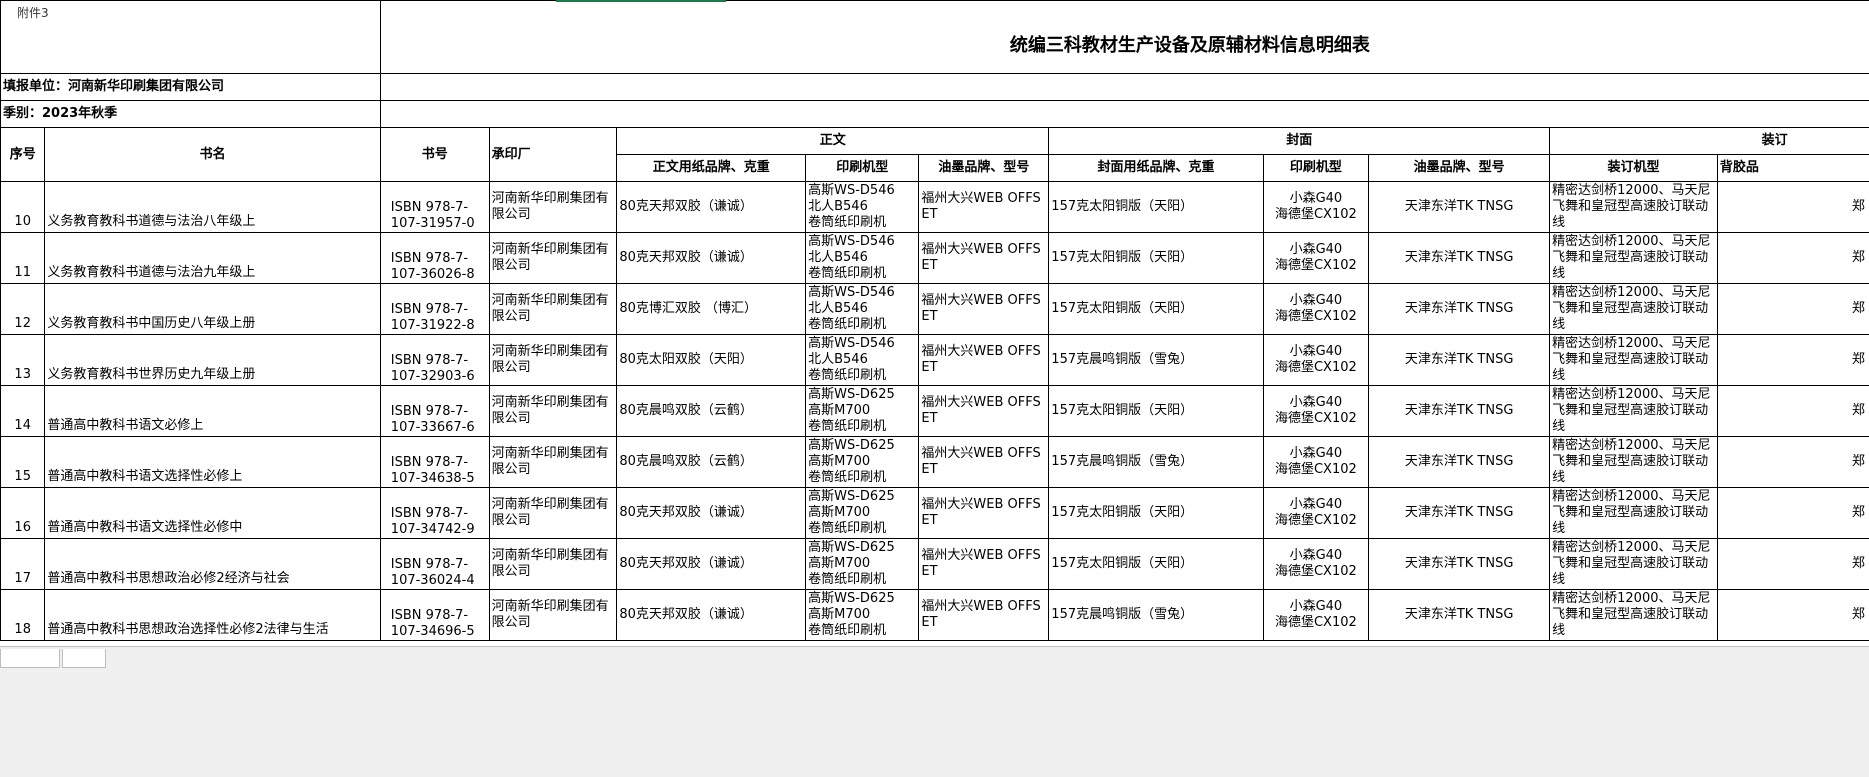 The image size is (1869, 777). What do you see at coordinates (212, 615) in the screenshot?
I see `cell-book-name: 普通高中教科书思想政治选择性必修2法律与生活` at bounding box center [212, 615].